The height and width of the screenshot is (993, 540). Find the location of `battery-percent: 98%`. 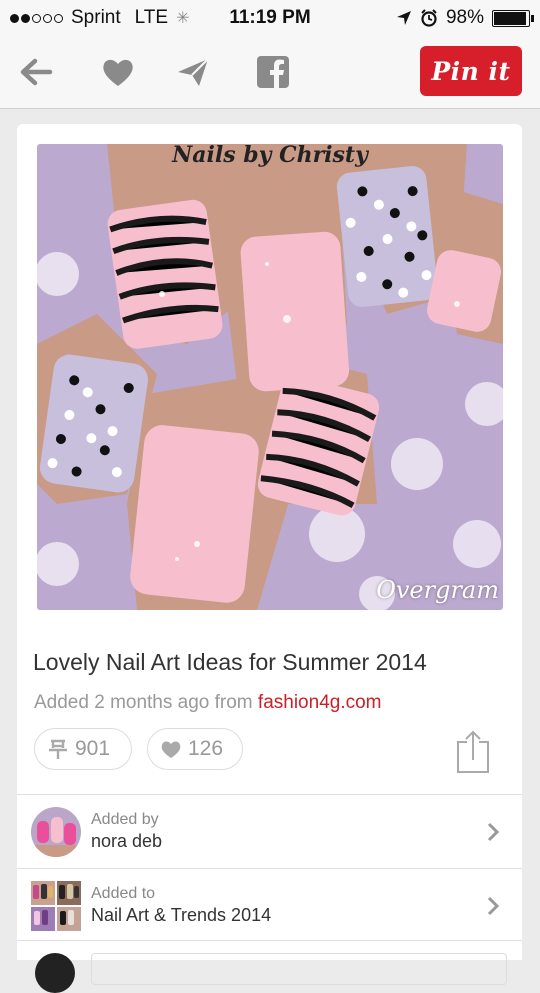

battery-percent: 98% is located at coordinates (464, 17).